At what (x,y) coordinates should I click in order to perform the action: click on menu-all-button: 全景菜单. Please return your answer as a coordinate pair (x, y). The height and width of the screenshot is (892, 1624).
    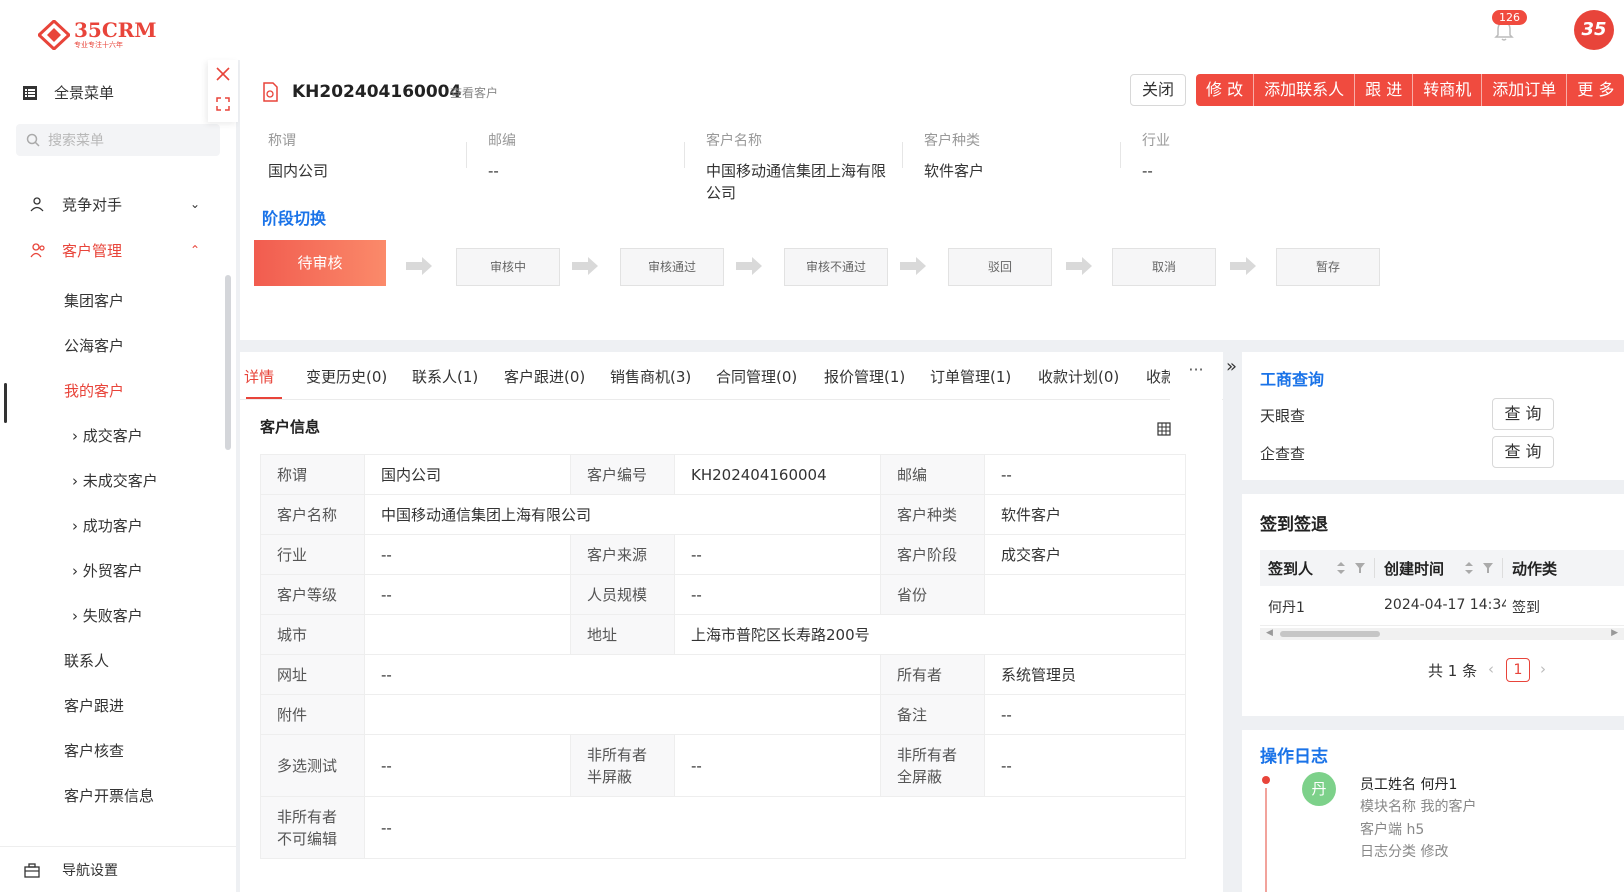
    Looking at the image, I should click on (68, 92).